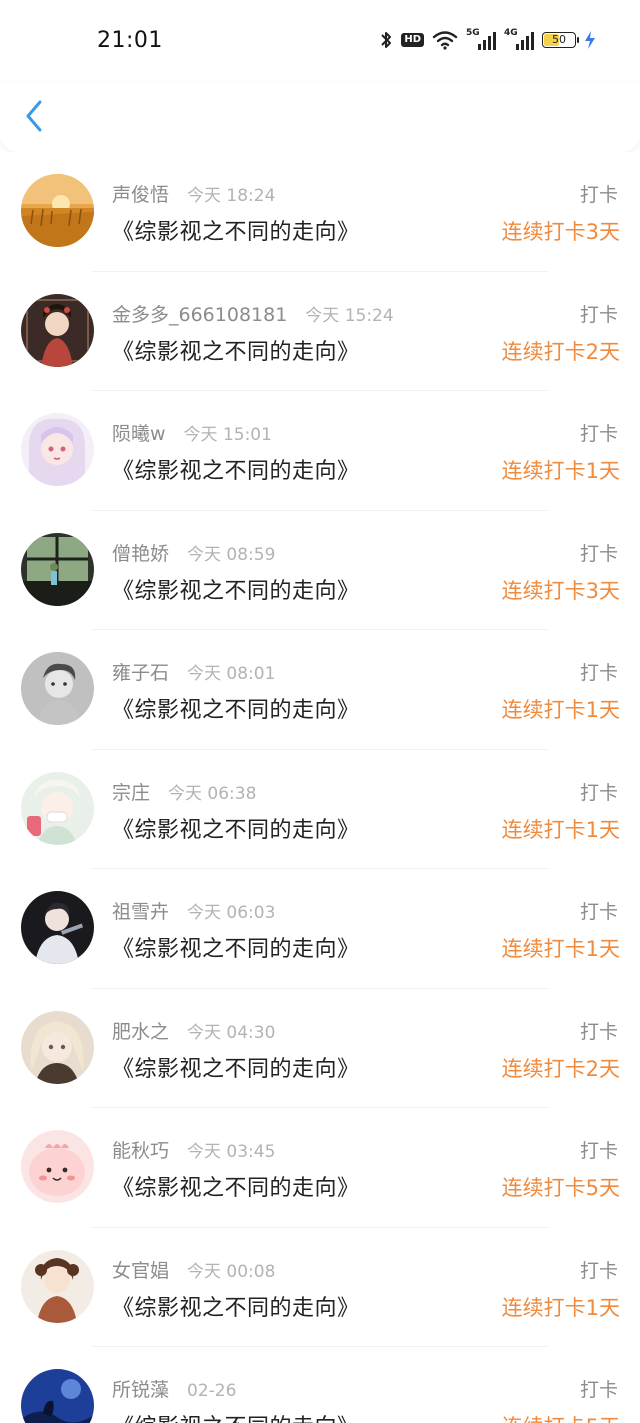 This screenshot has width=640, height=1423. Describe the element at coordinates (320, 117) in the screenshot. I see `nav-header` at that location.